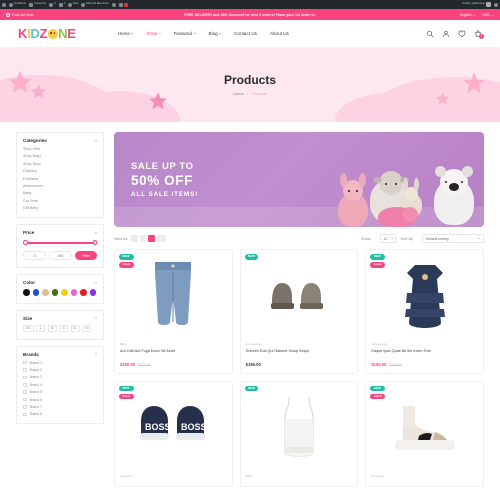 Image resolution: width=500 pixels, height=500 pixels. Describe the element at coordinates (153, 33) in the screenshot. I see `nav-item-shop: Shop` at that location.